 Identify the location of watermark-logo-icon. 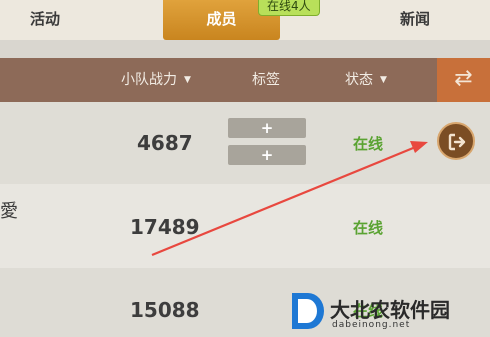
(308, 311).